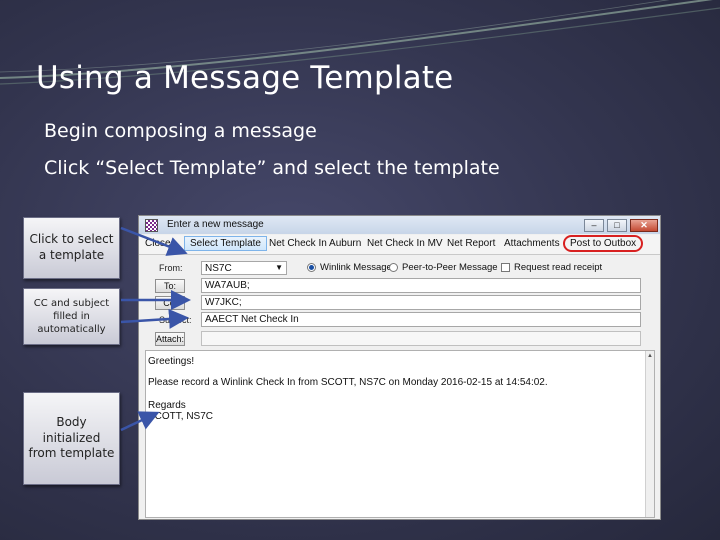 The height and width of the screenshot is (540, 720). What do you see at coordinates (356, 267) in the screenshot?
I see `winlink-message-label: Winlink Message` at bounding box center [356, 267].